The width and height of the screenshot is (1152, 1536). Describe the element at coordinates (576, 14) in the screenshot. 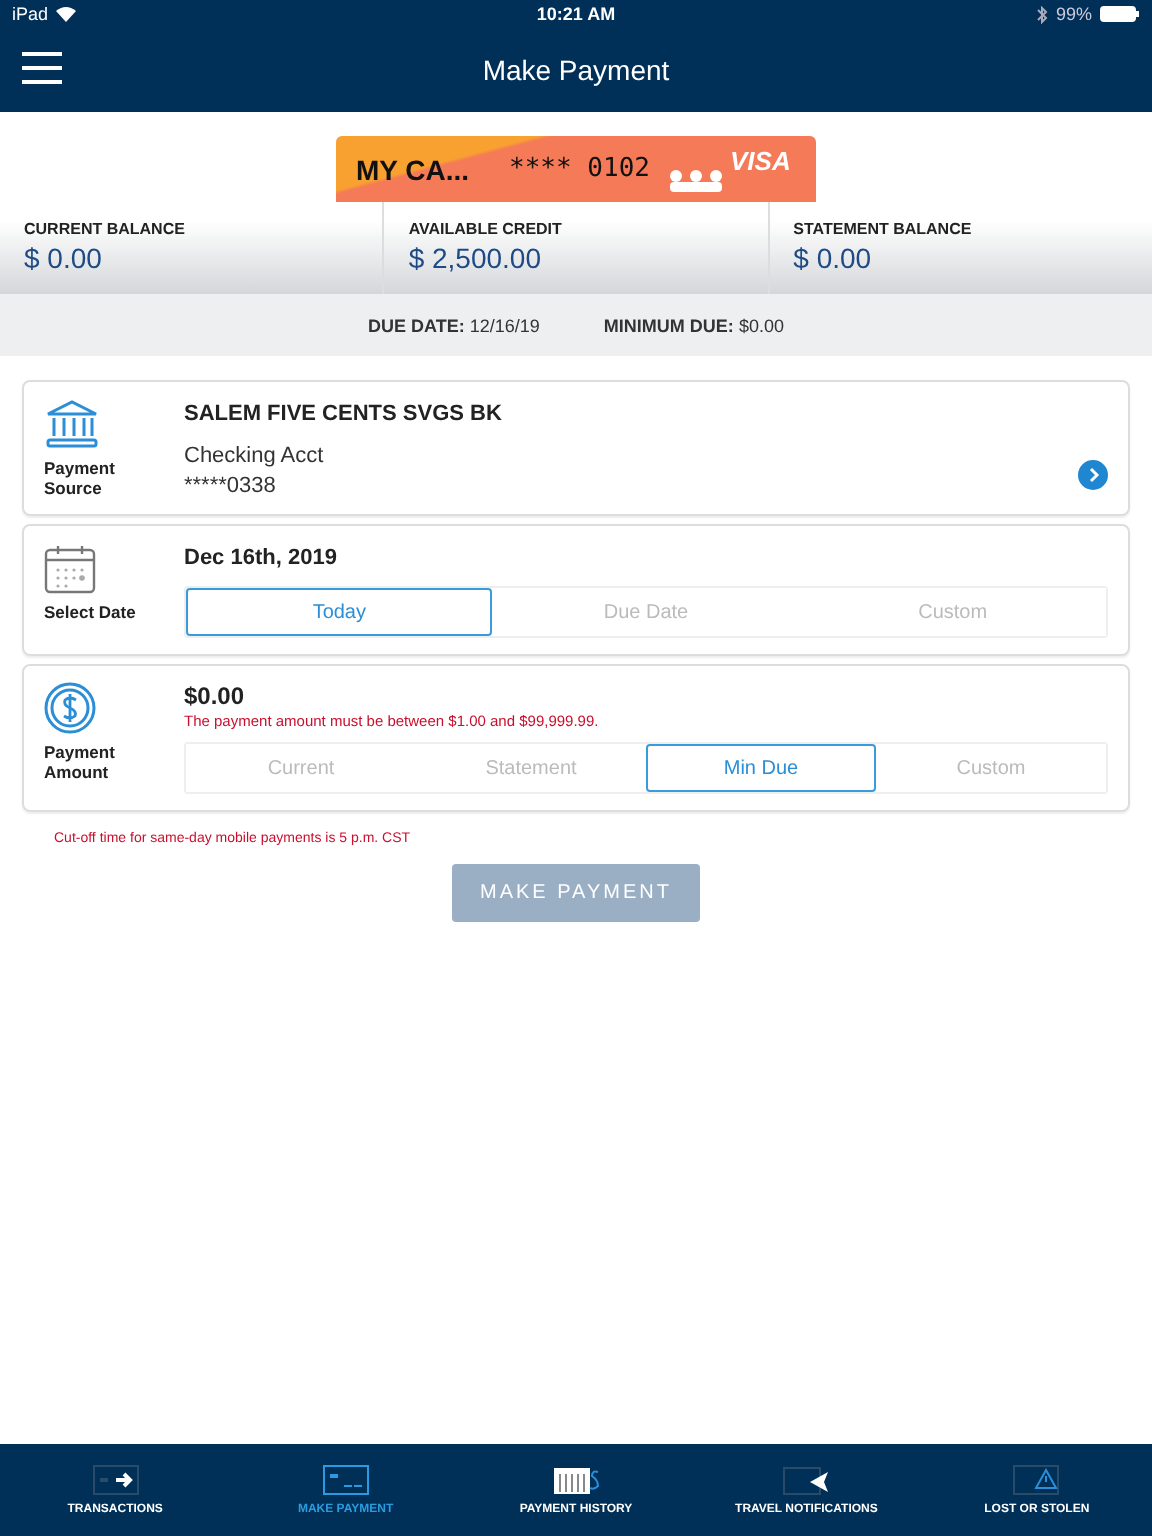

I see `clock: 10:21 AM` at that location.